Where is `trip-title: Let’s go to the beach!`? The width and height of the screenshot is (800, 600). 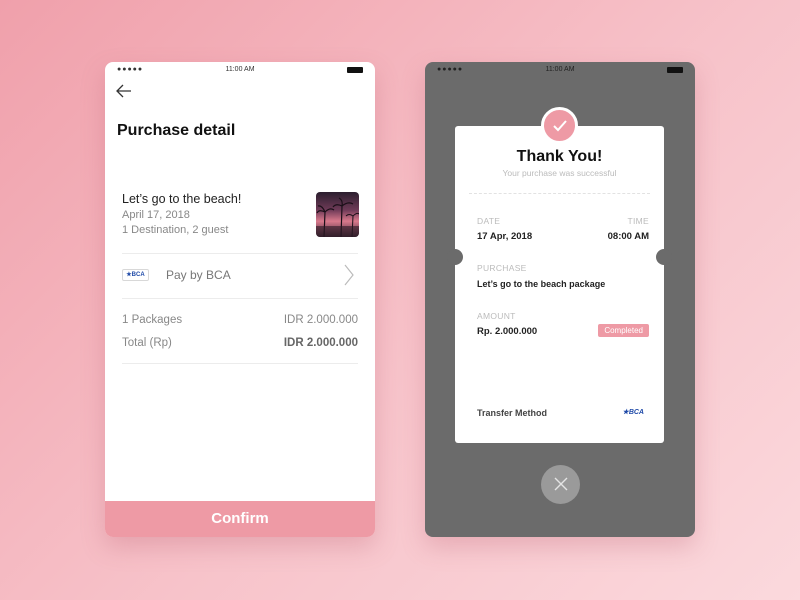 trip-title: Let’s go to the beach! is located at coordinates (182, 199).